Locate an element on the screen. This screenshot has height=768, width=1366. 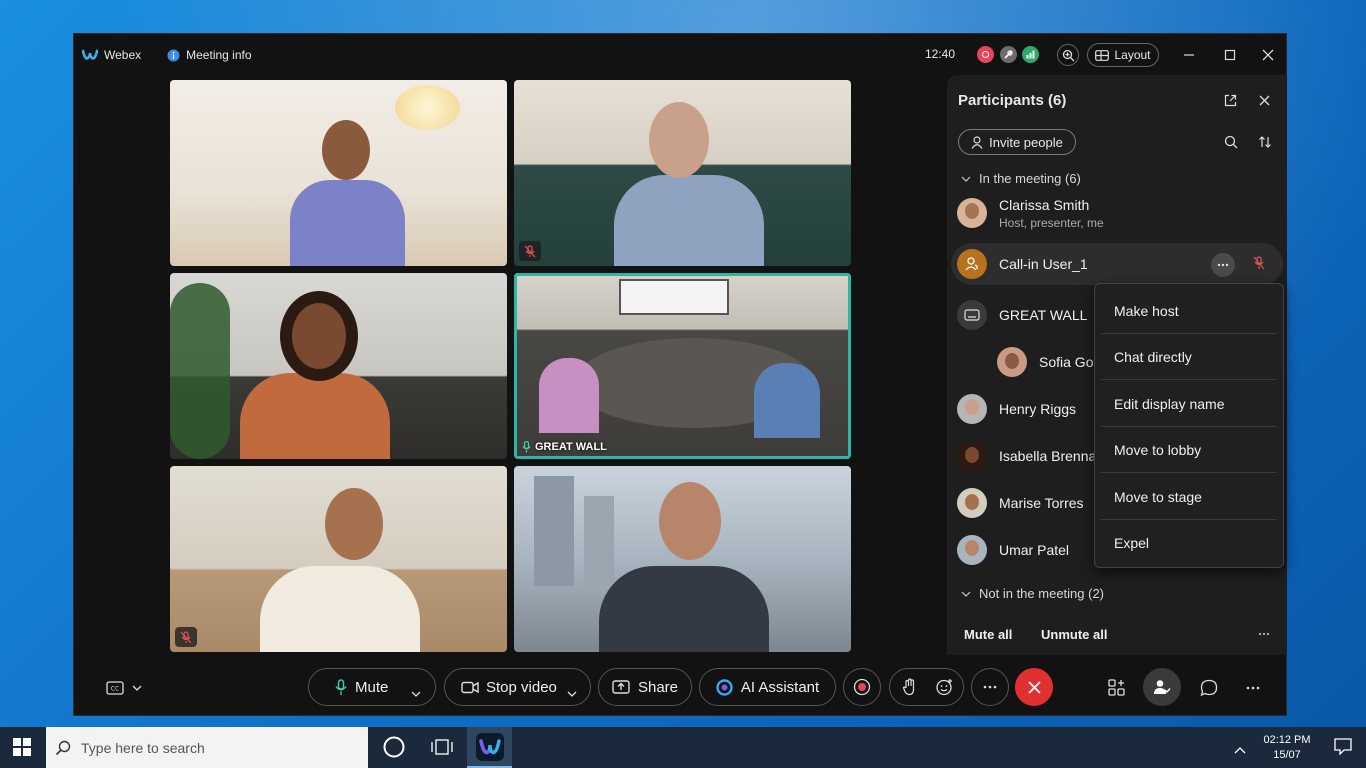
close-panel-button is located at coordinates (1264, 100).